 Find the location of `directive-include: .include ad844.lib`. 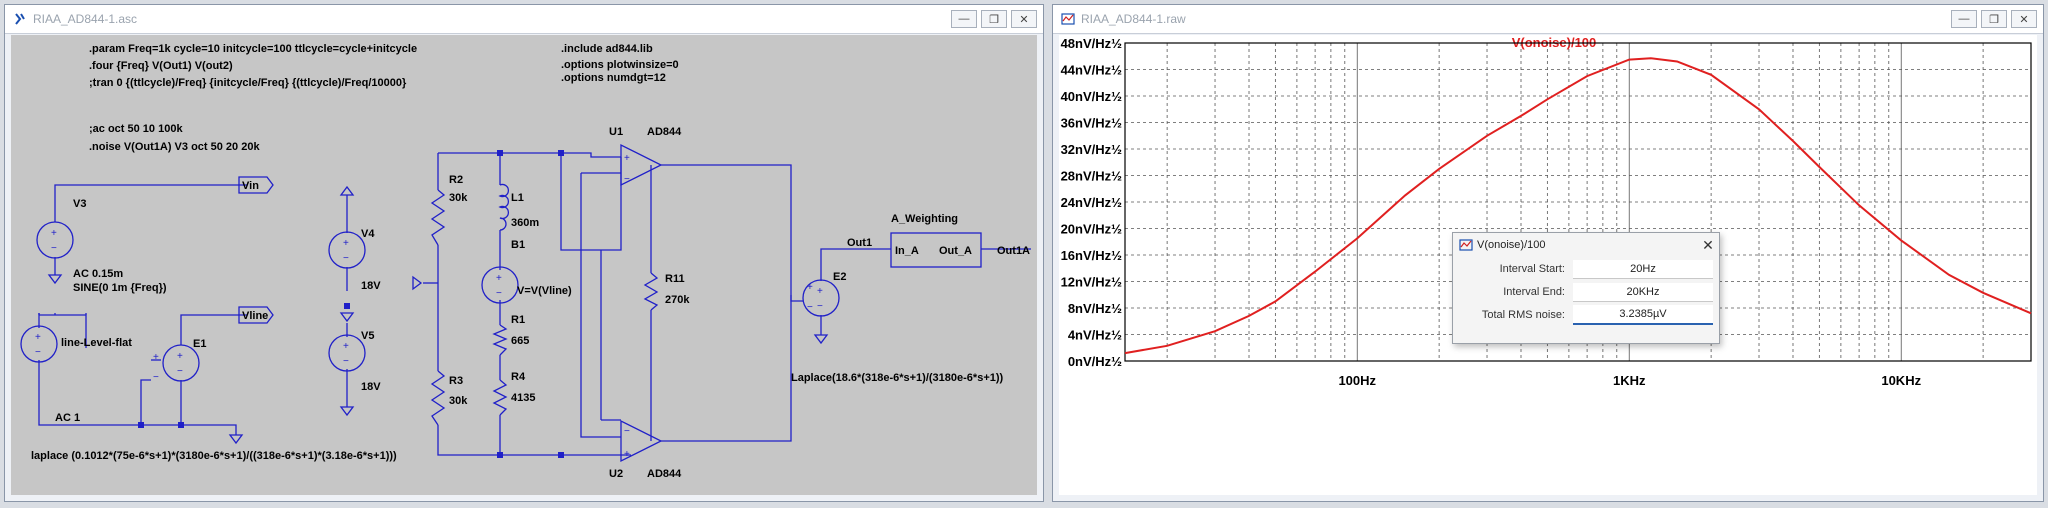

directive-include: .include ad844.lib is located at coordinates (607, 49).